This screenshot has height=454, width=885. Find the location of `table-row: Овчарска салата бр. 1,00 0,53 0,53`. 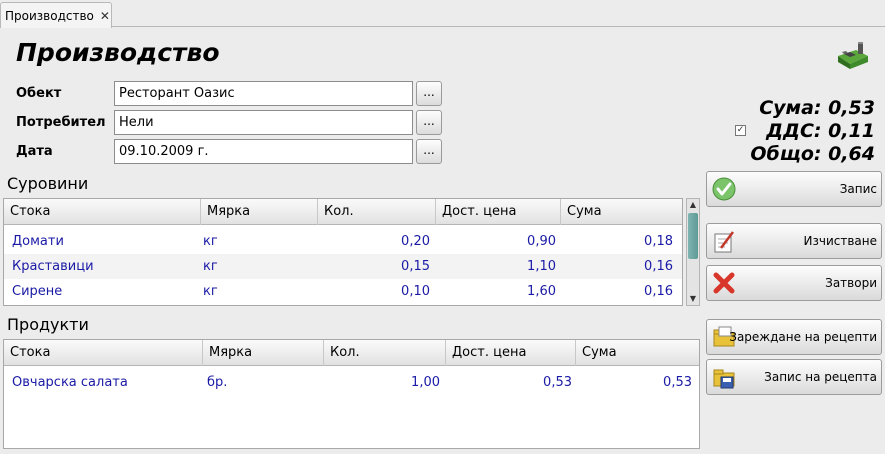

table-row: Овчарска салата бр. 1,00 0,53 0,53 is located at coordinates (351, 382).